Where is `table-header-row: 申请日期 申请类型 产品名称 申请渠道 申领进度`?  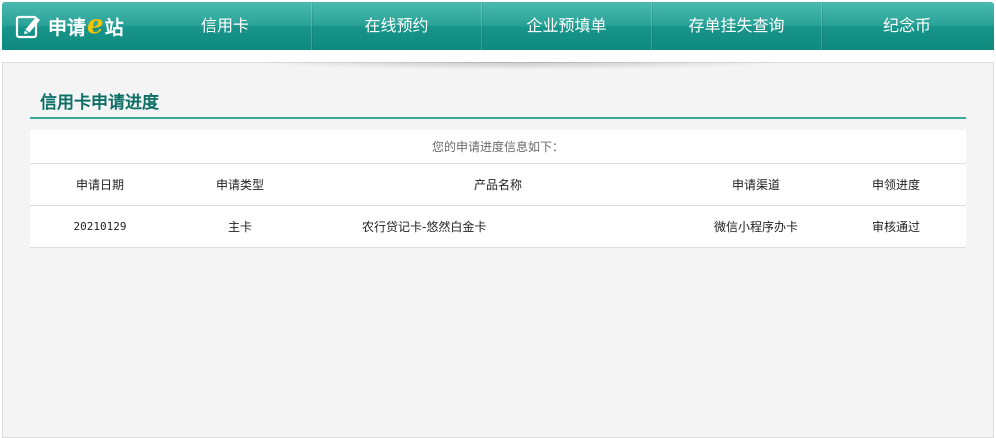 table-header-row: 申请日期 申请类型 产品名称 申请渠道 申领进度 is located at coordinates (498, 185).